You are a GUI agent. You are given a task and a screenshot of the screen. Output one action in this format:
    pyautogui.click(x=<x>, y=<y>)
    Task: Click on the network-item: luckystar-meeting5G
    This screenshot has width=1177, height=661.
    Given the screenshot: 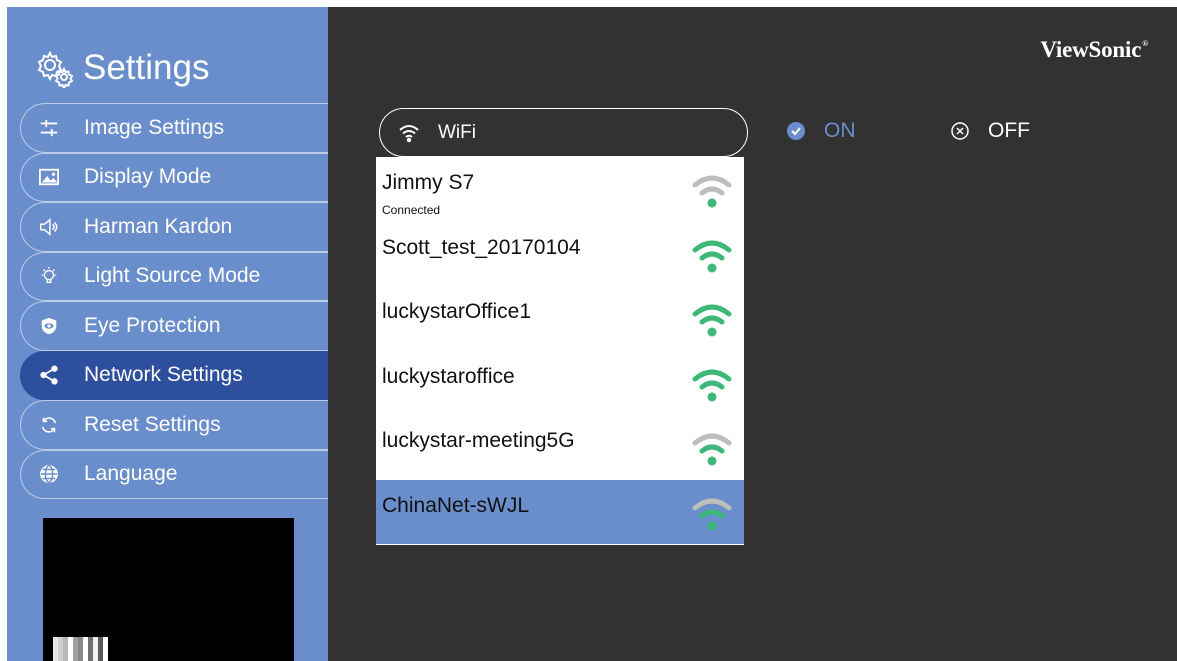 What is the action you would take?
    pyautogui.click(x=560, y=447)
    